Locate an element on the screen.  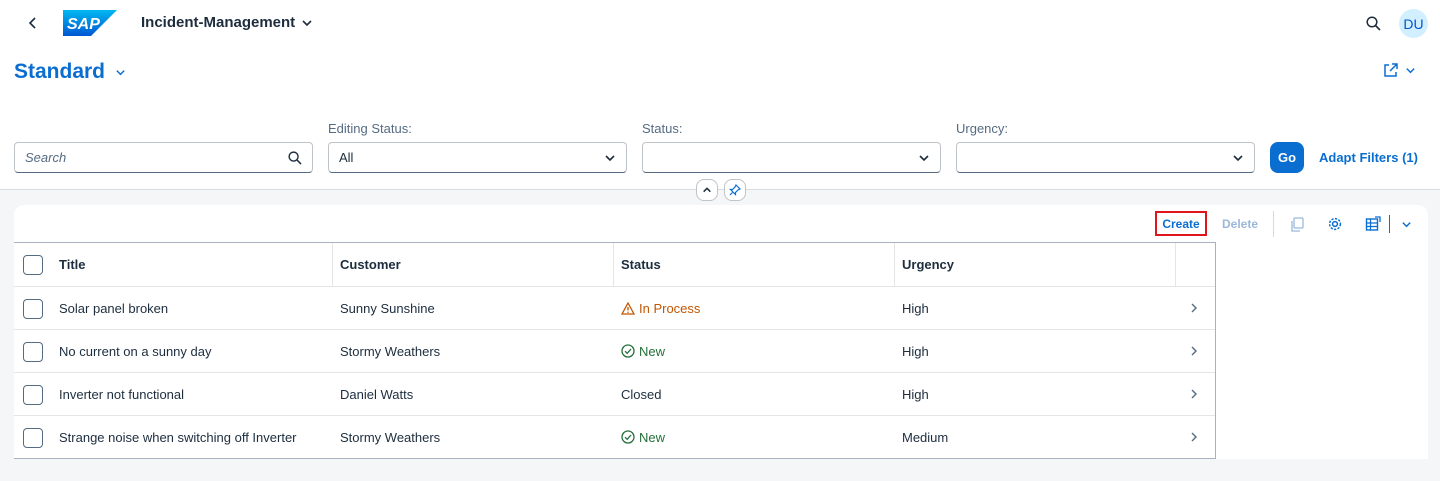
row-urgency: Medium is located at coordinates (925, 437).